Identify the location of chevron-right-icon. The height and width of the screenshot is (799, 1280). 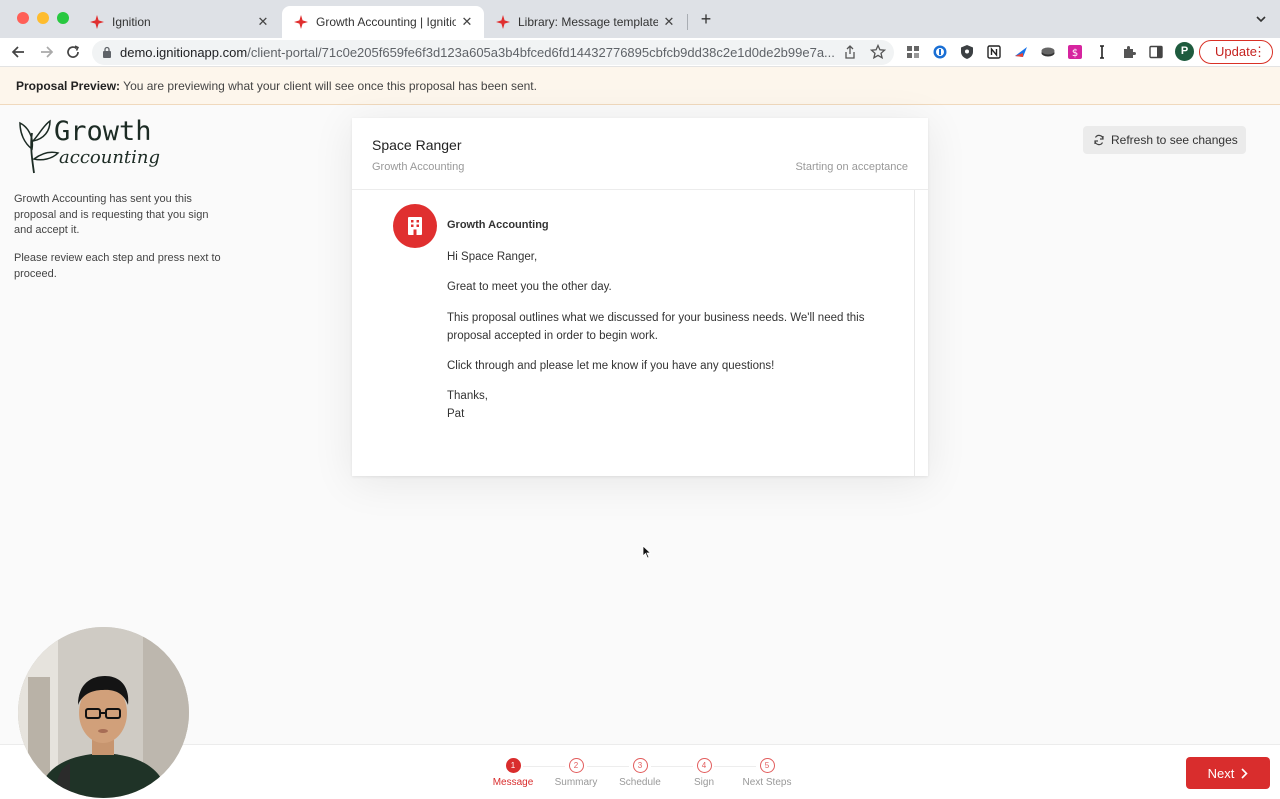
(1244, 773).